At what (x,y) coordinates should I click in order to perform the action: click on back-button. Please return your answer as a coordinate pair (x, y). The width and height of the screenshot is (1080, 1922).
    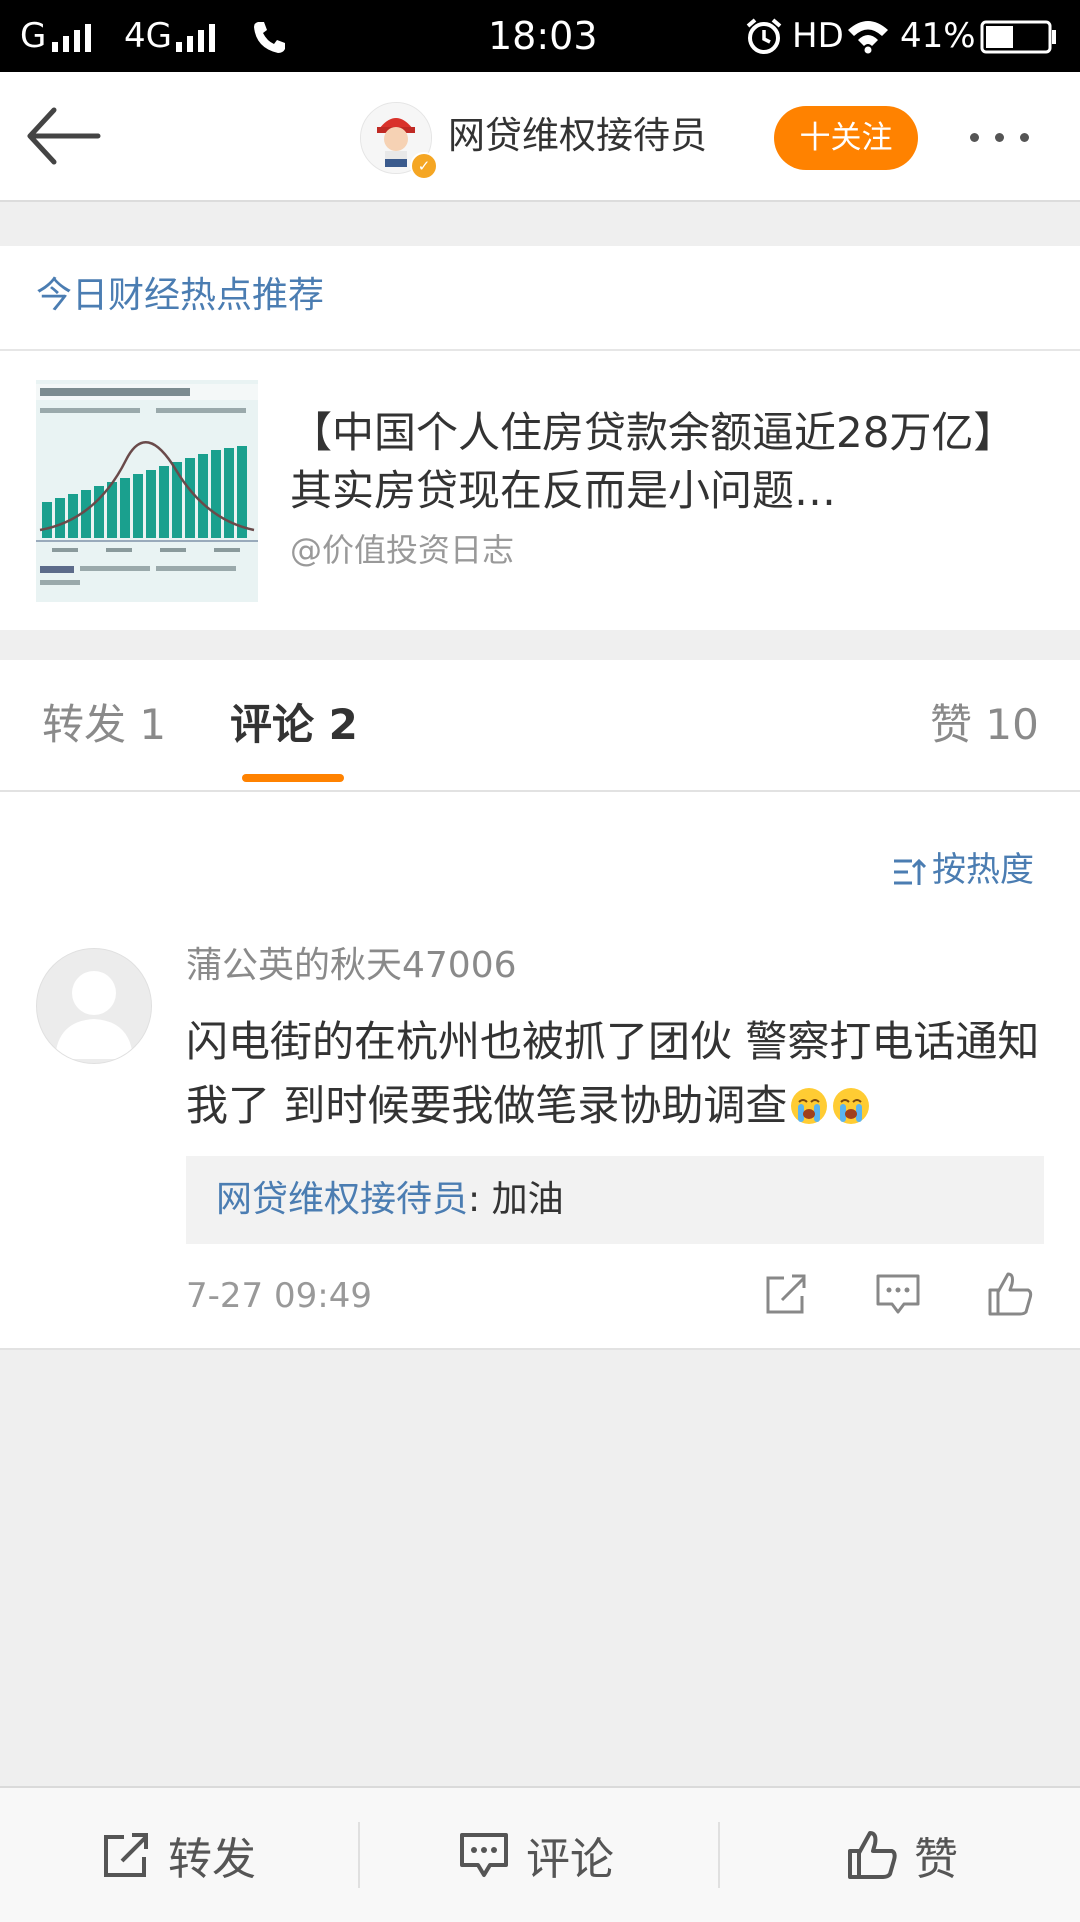
    Looking at the image, I should click on (64, 136).